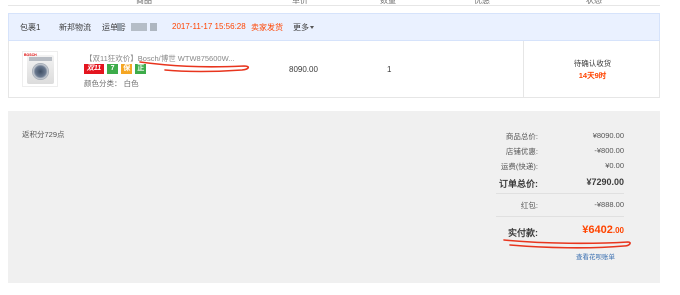 The height and width of the screenshot is (295, 680). I want to click on summary-row-shop-discount: 店铺优惠: -¥800.00, so click(516, 152).